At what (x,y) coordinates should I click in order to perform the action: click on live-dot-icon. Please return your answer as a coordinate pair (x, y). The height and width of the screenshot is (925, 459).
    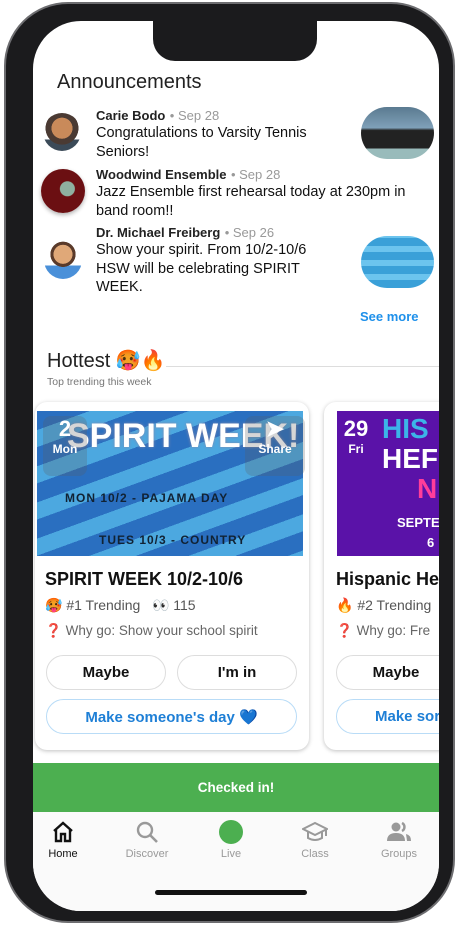
    Looking at the image, I should click on (231, 832).